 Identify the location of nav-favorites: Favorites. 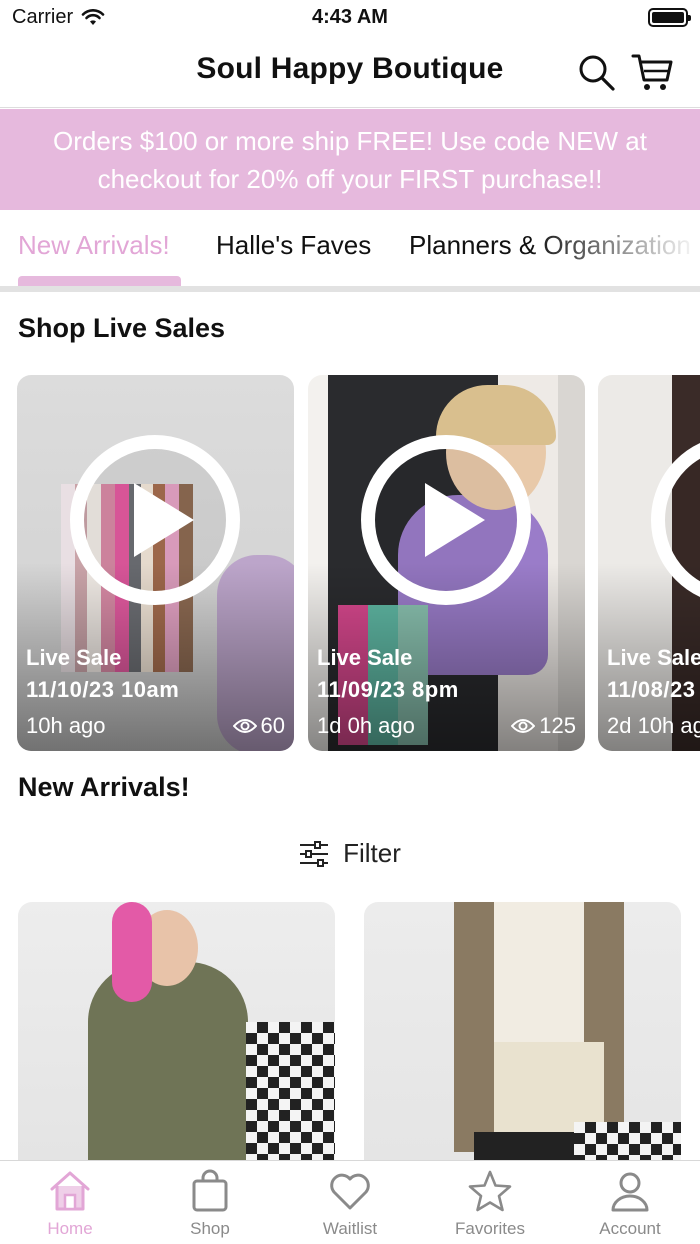
(490, 1204).